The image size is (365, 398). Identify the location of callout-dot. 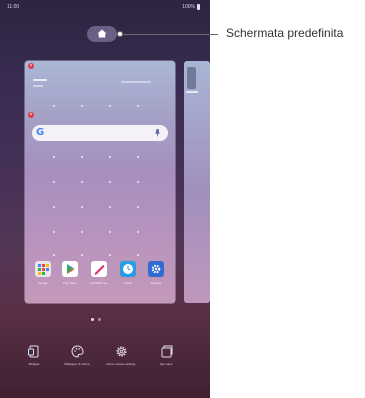
(120, 34).